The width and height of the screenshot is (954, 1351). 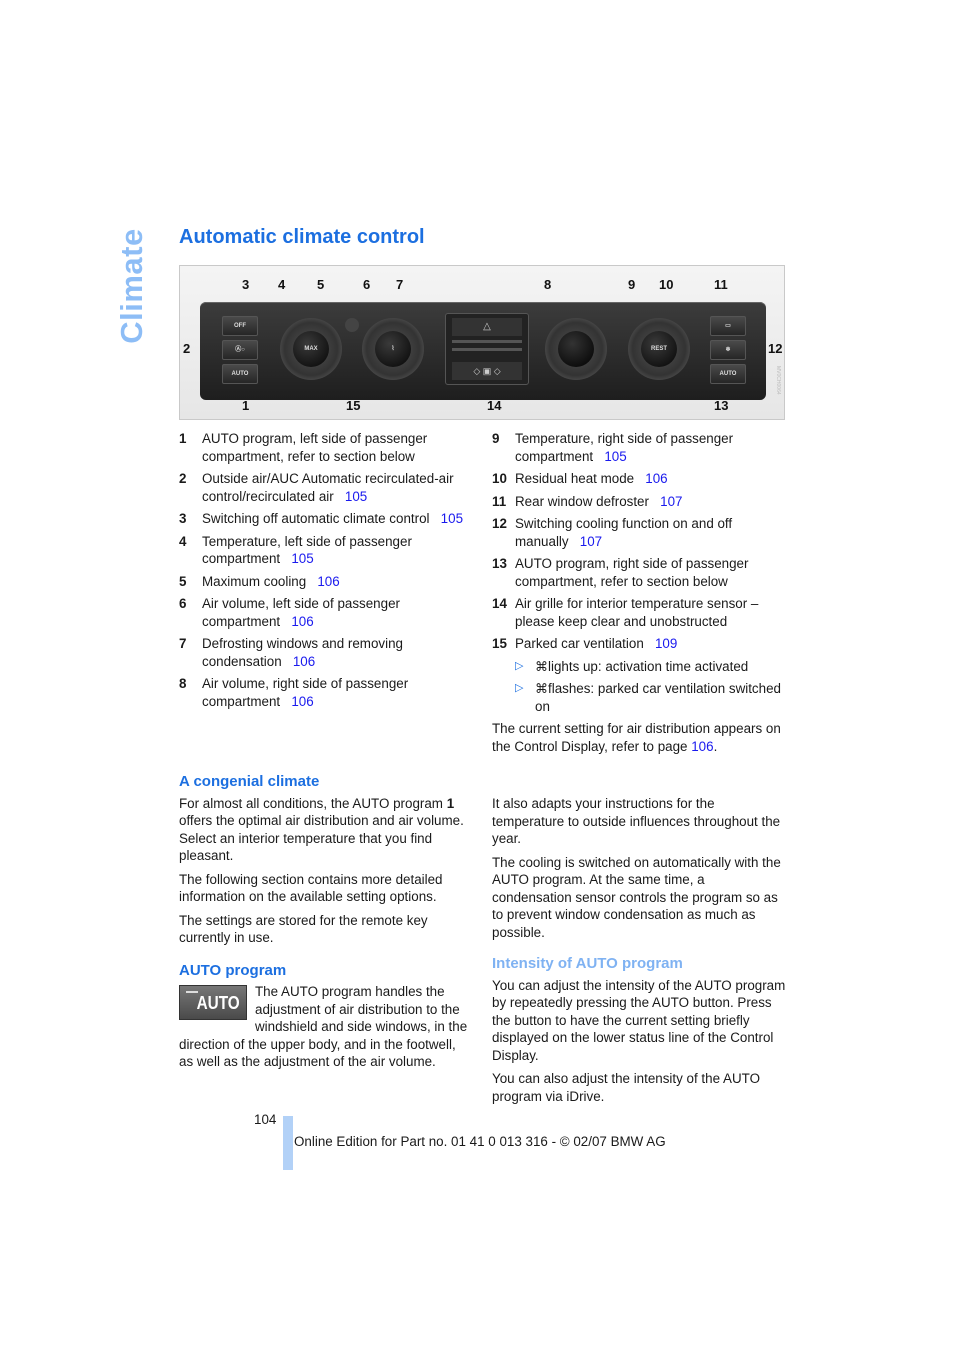 I want to click on right-air-volume-knob, so click(x=576, y=349).